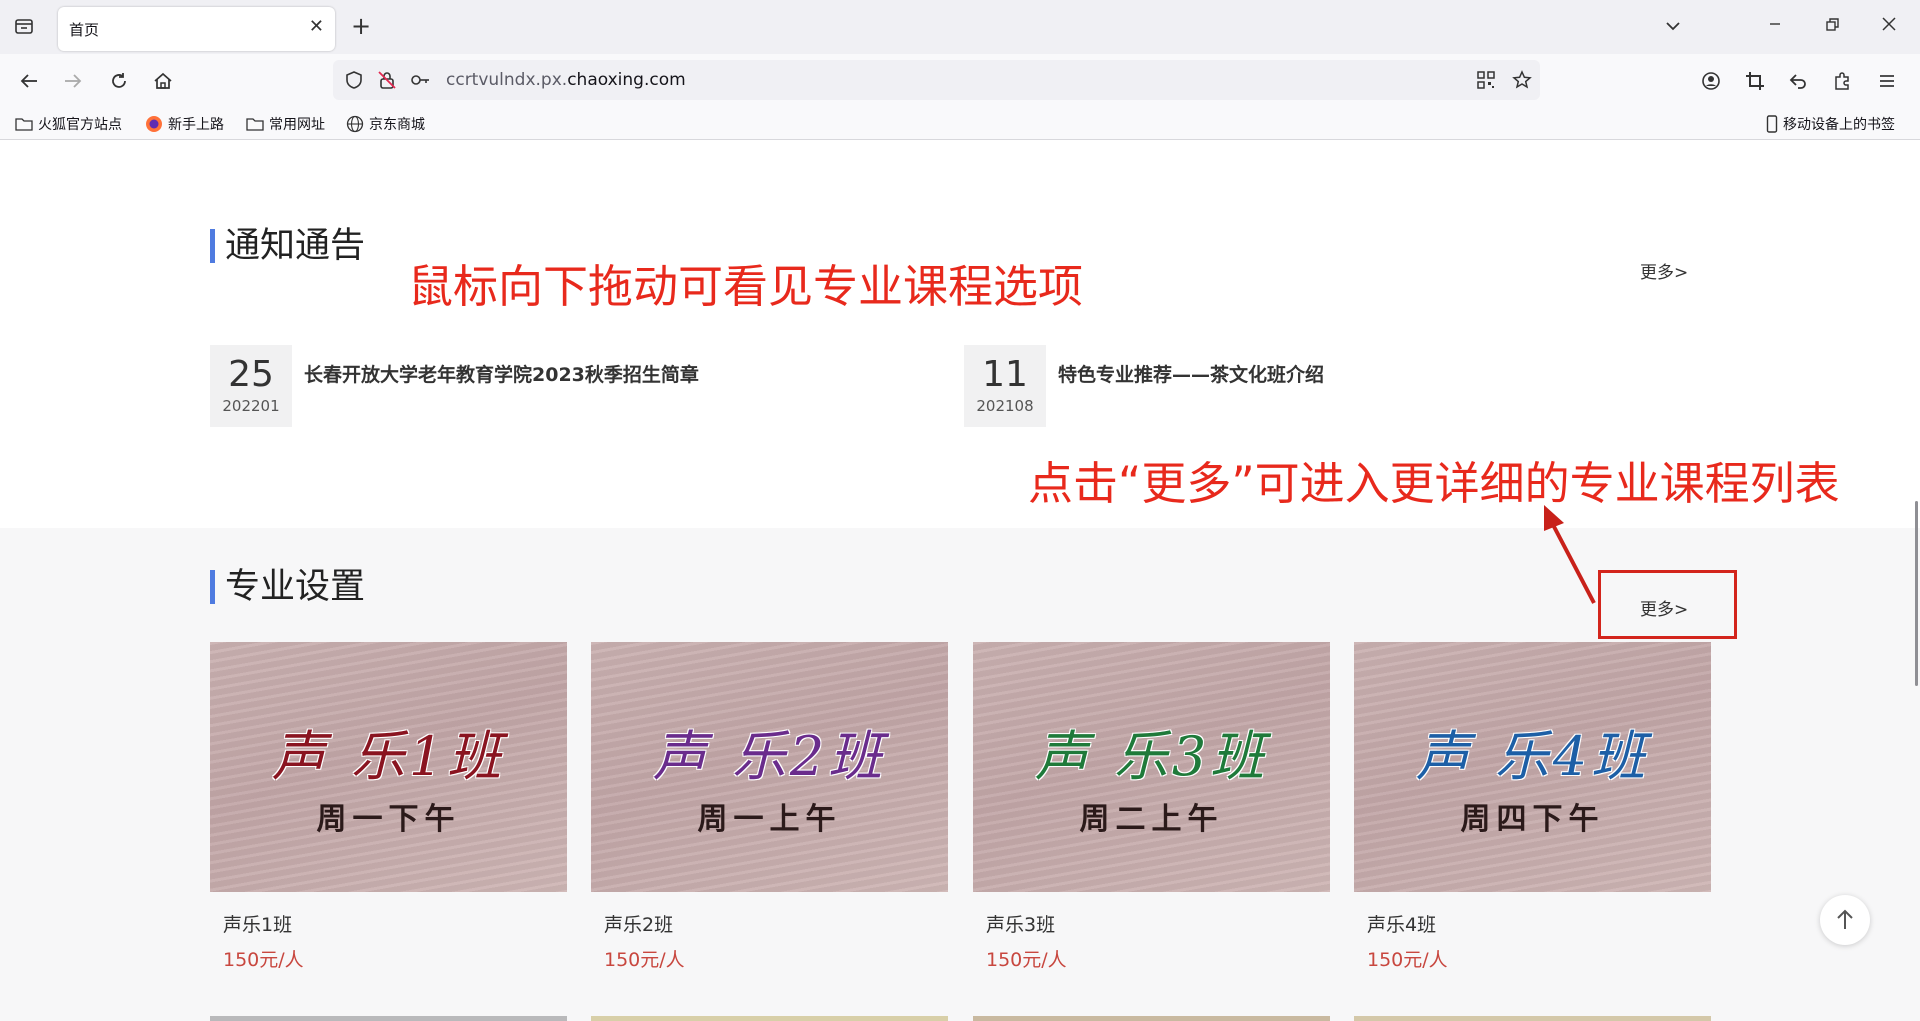  I want to click on close-window-icon, so click(1891, 24).